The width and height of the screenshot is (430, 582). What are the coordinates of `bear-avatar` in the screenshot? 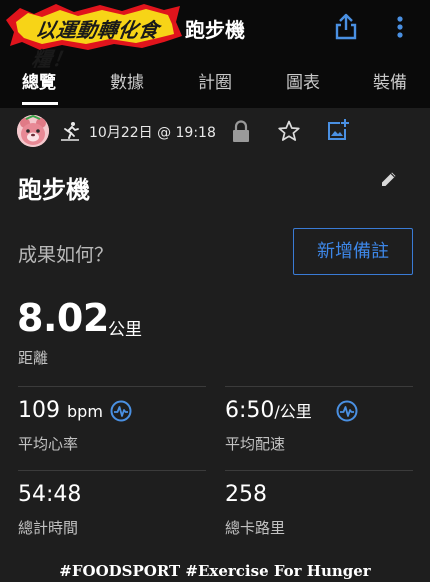 It's located at (33, 131).